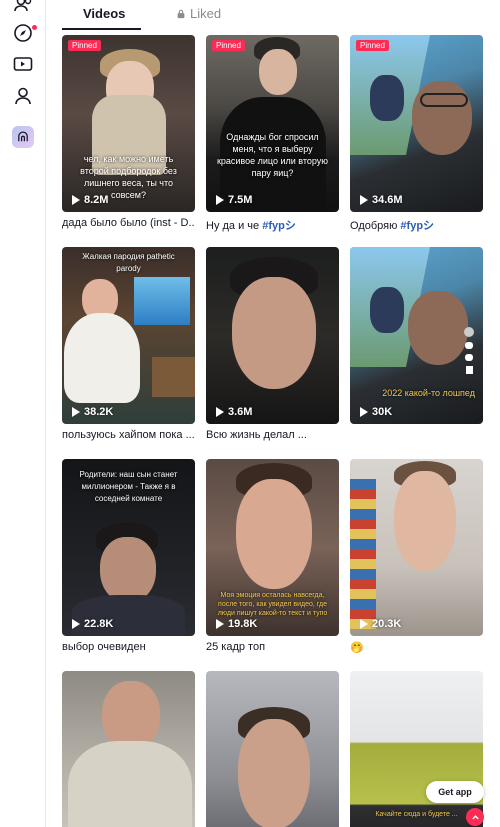 This screenshot has width=500, height=827. What do you see at coordinates (272, 225) in the screenshot?
I see `video-caption: Ну да и че #fypシ` at bounding box center [272, 225].